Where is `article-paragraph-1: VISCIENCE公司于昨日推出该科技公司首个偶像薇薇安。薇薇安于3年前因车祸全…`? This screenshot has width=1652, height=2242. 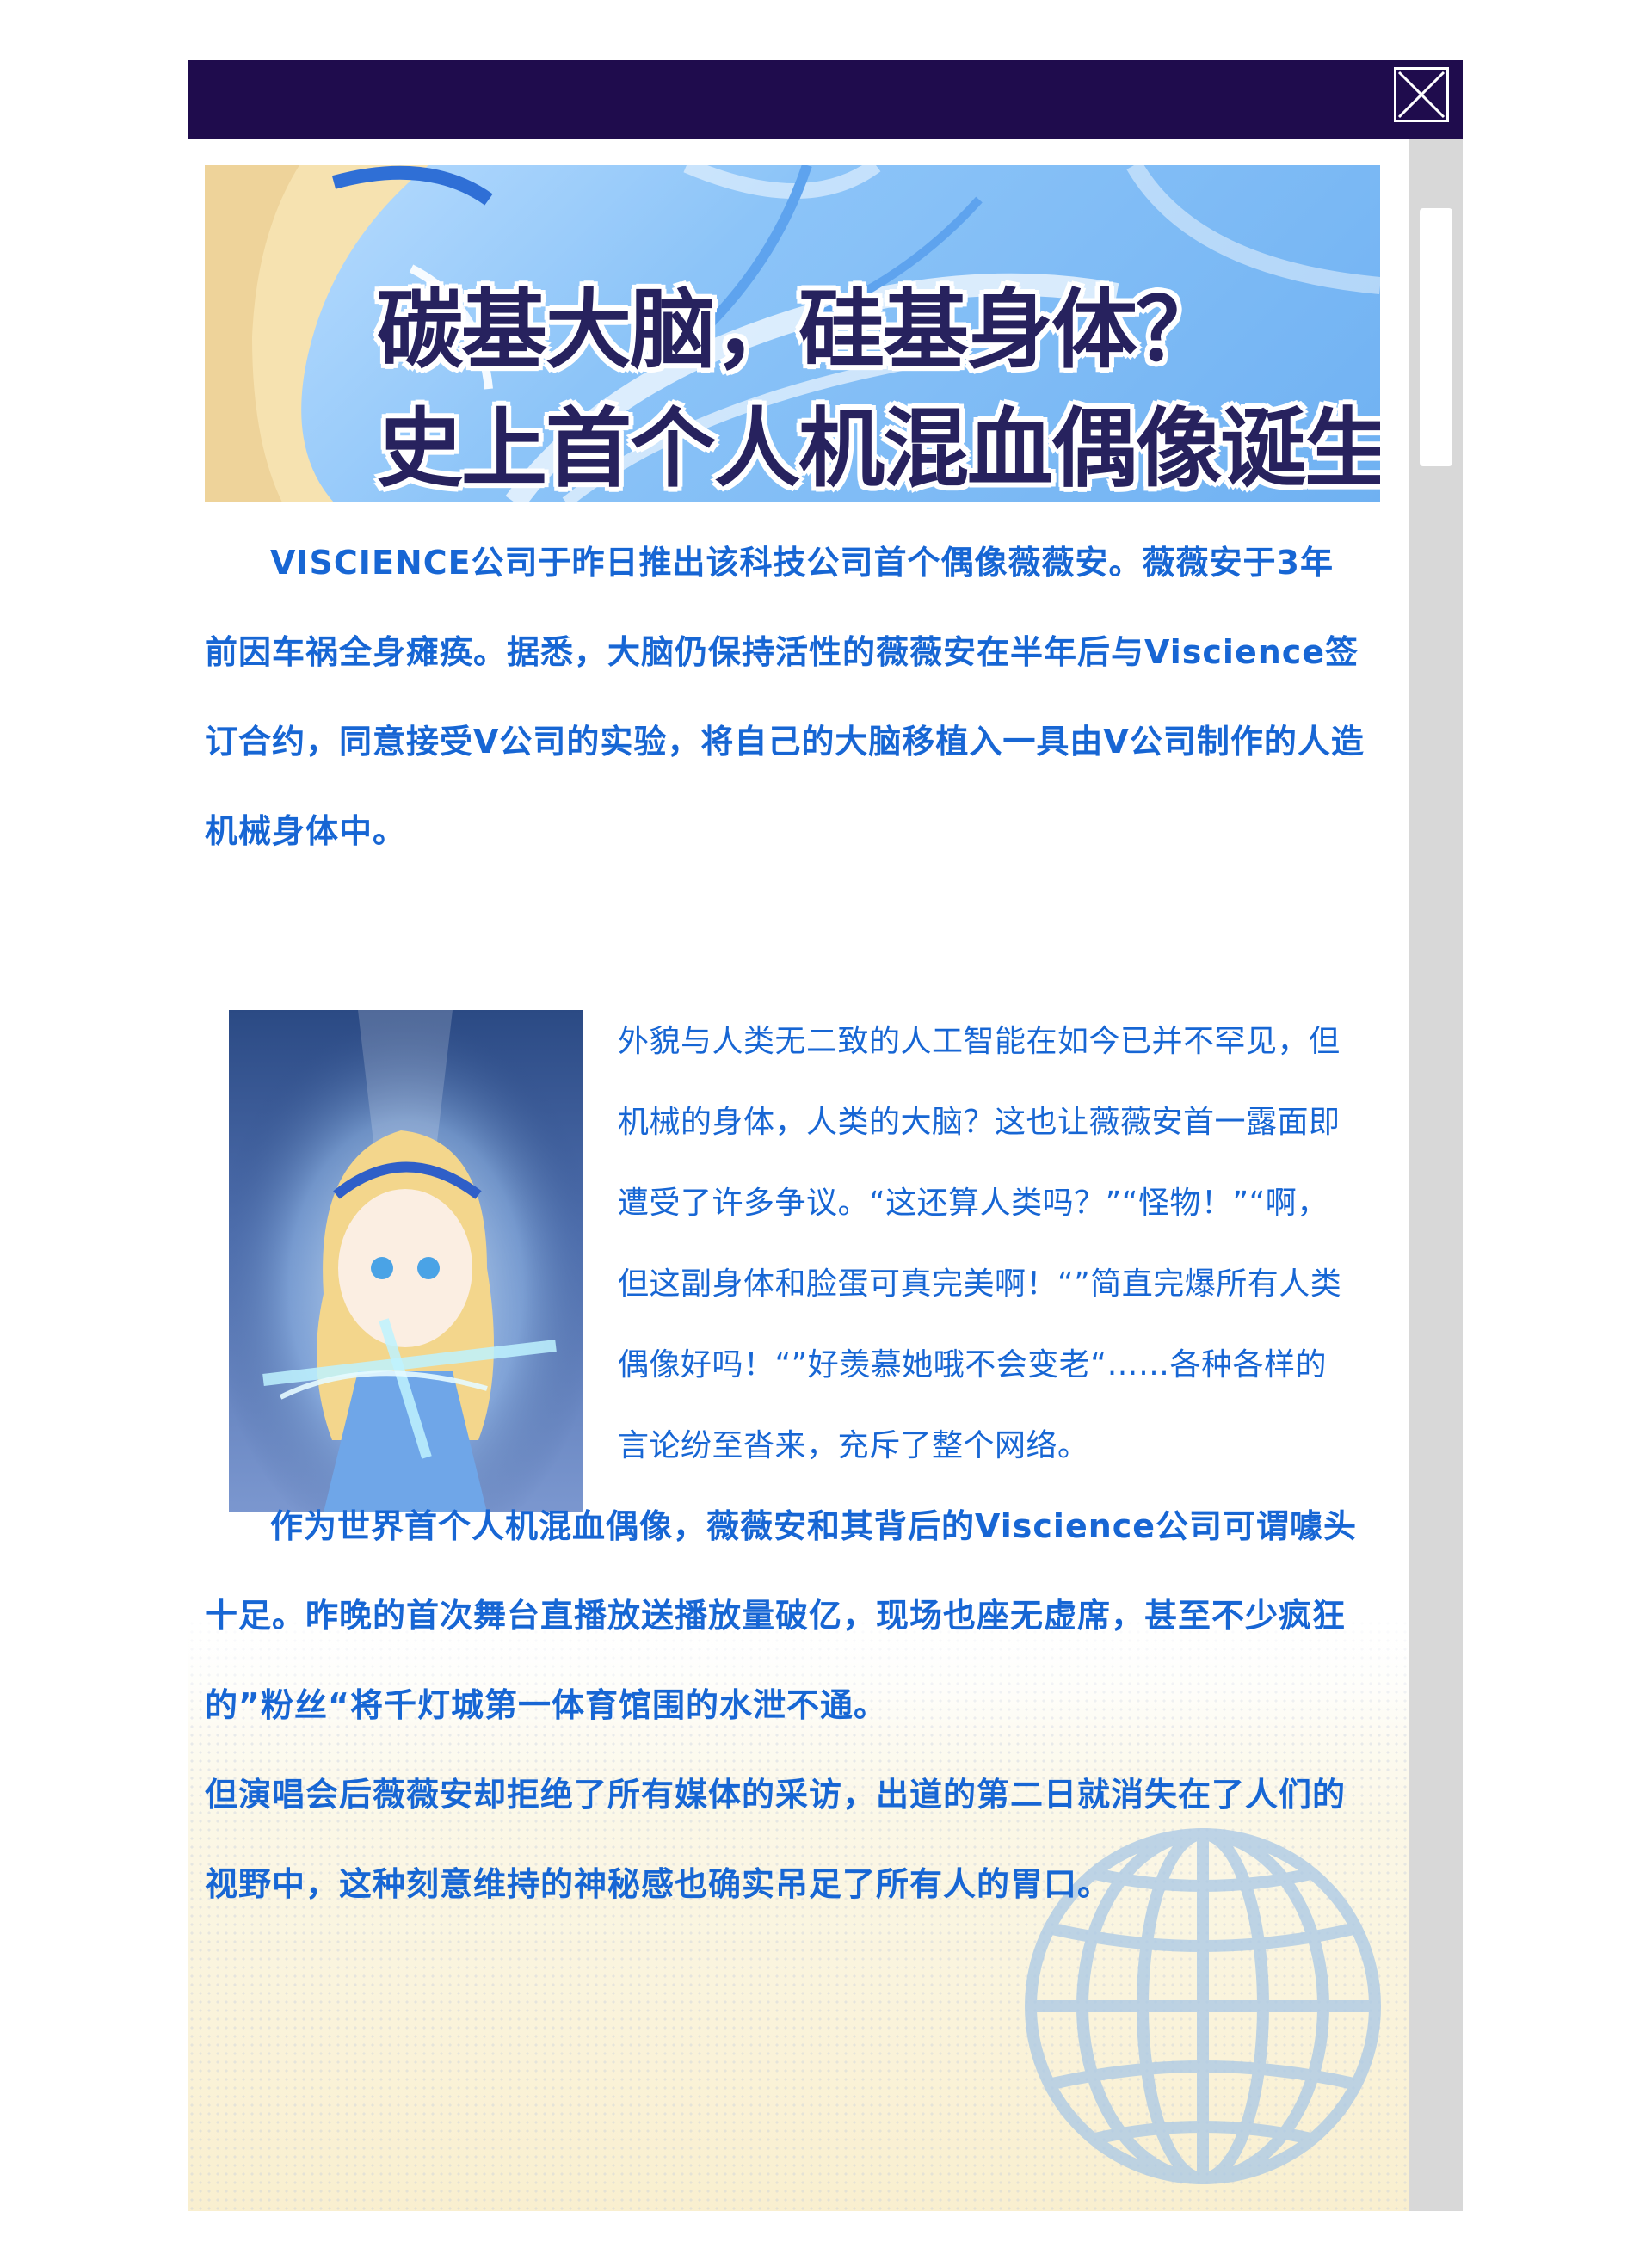
article-paragraph-1: VISCIENCE公司于昨日推出该科技公司首个偶像薇薇安。薇薇安于3年前因车祸全… is located at coordinates (785, 697).